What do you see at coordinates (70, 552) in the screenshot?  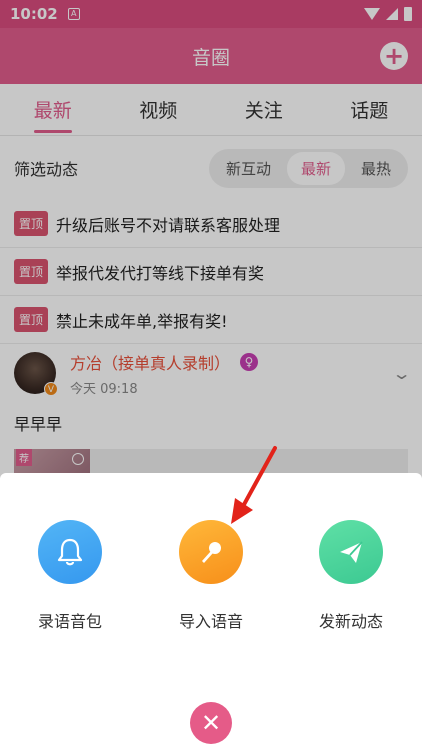 I see `bell-icon` at bounding box center [70, 552].